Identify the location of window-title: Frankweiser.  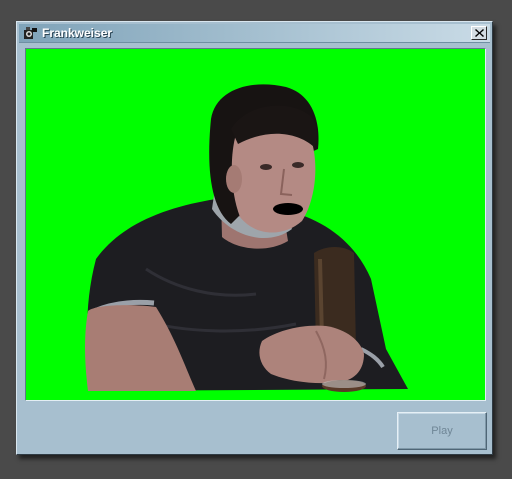
(77, 33).